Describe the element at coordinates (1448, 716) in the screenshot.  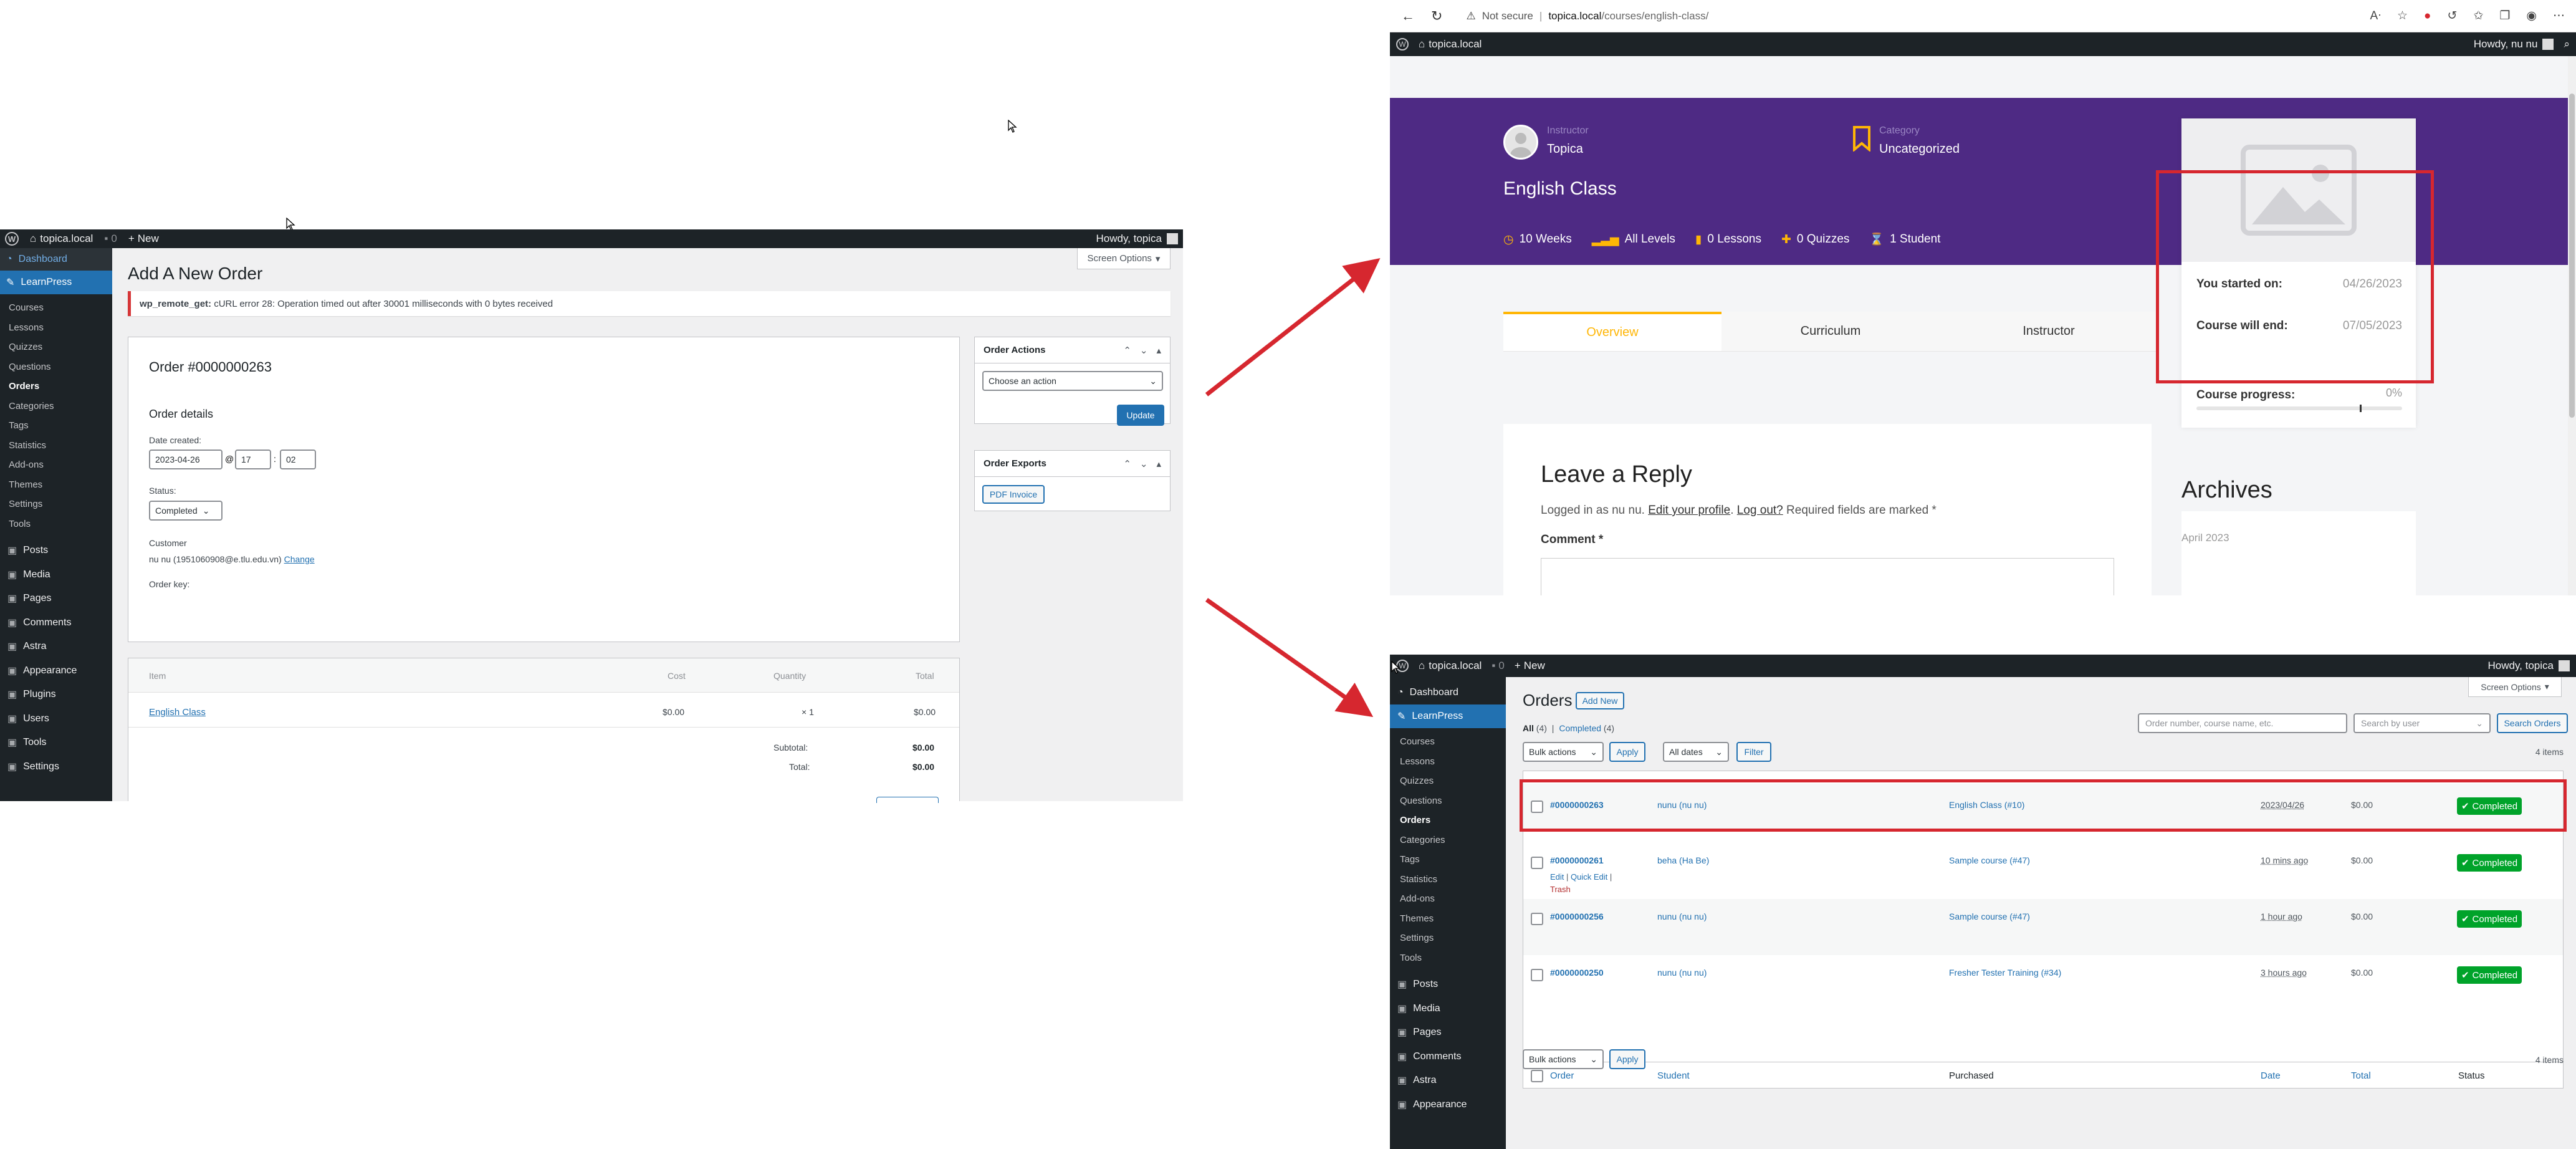
I see `sidebar-item-learnpress: ✎ LearnPress` at that location.